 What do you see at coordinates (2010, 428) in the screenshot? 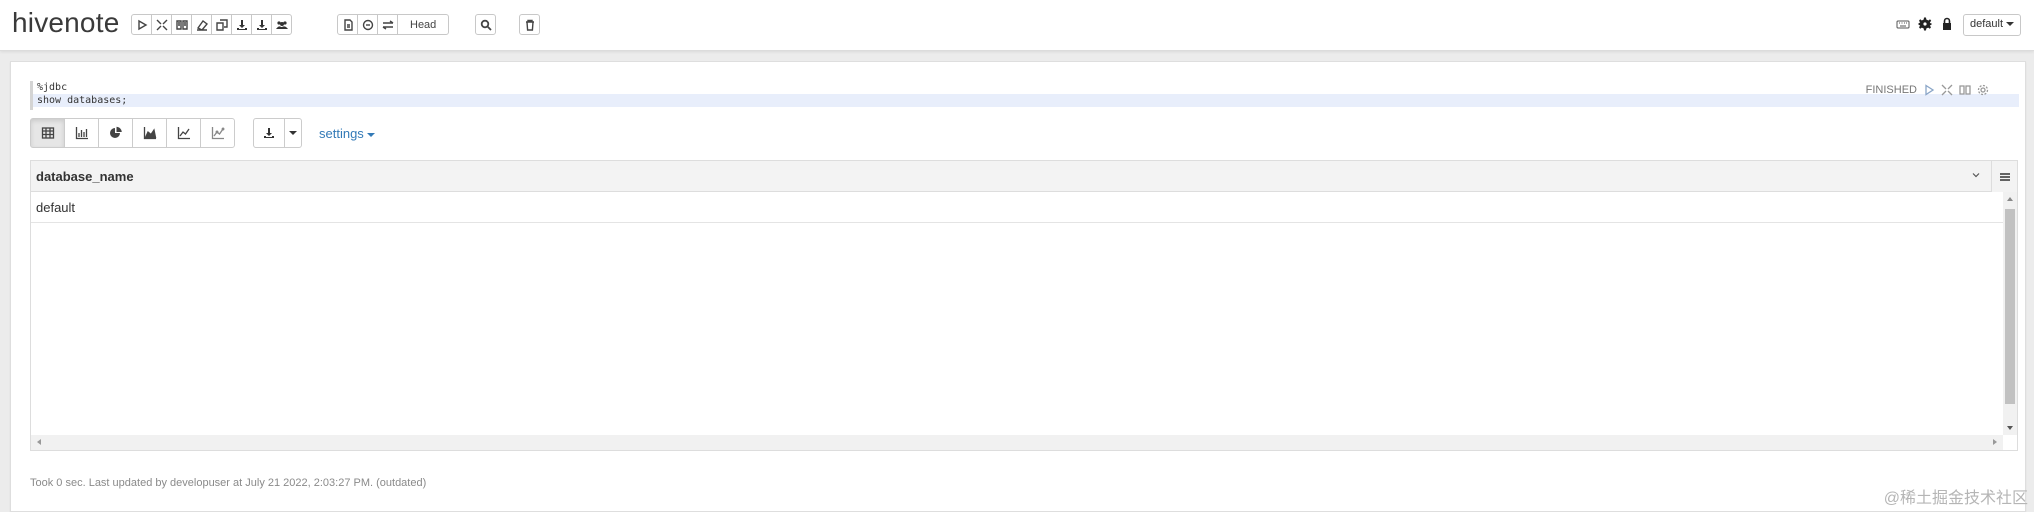
I see `scroll-down-icon` at bounding box center [2010, 428].